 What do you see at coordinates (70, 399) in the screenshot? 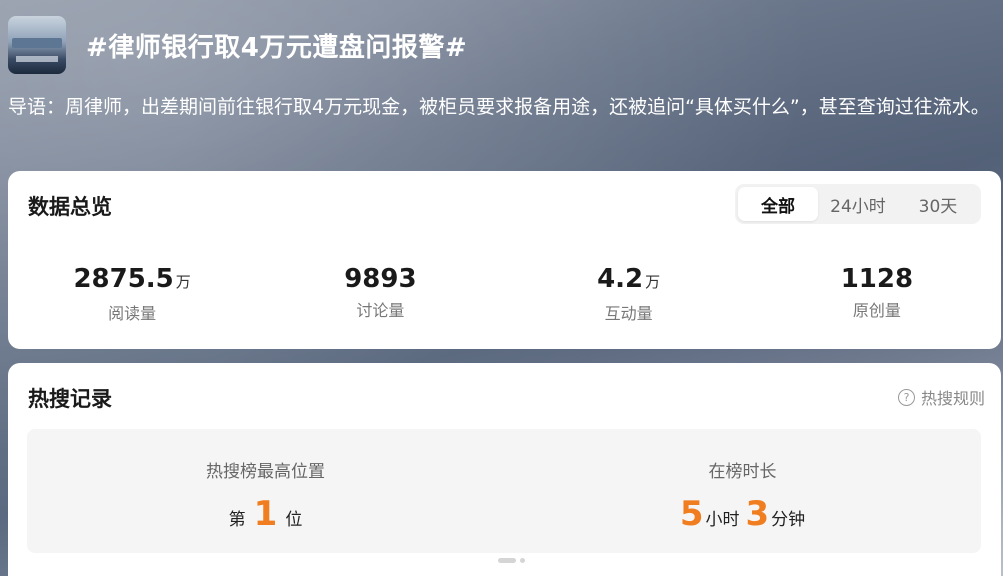
I see `hot-search-title: 热搜记录` at bounding box center [70, 399].